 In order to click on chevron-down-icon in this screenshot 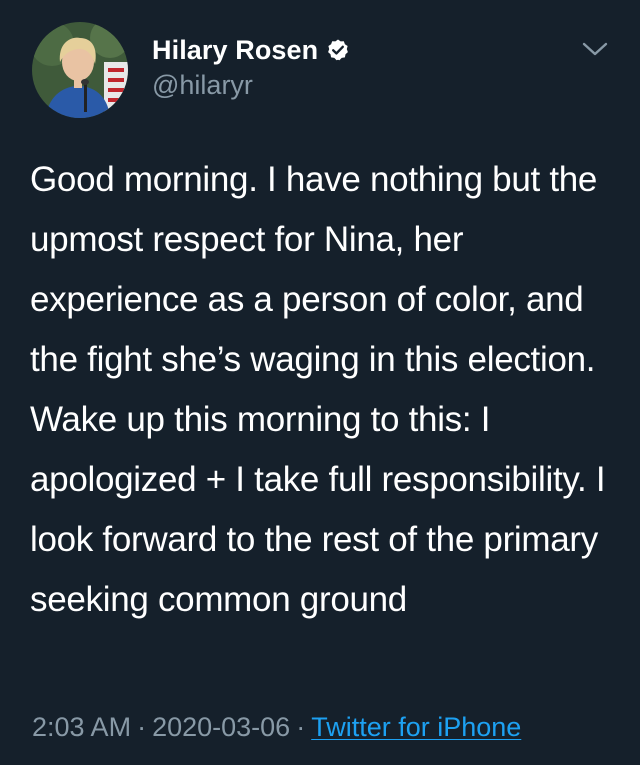, I will do `click(595, 49)`.